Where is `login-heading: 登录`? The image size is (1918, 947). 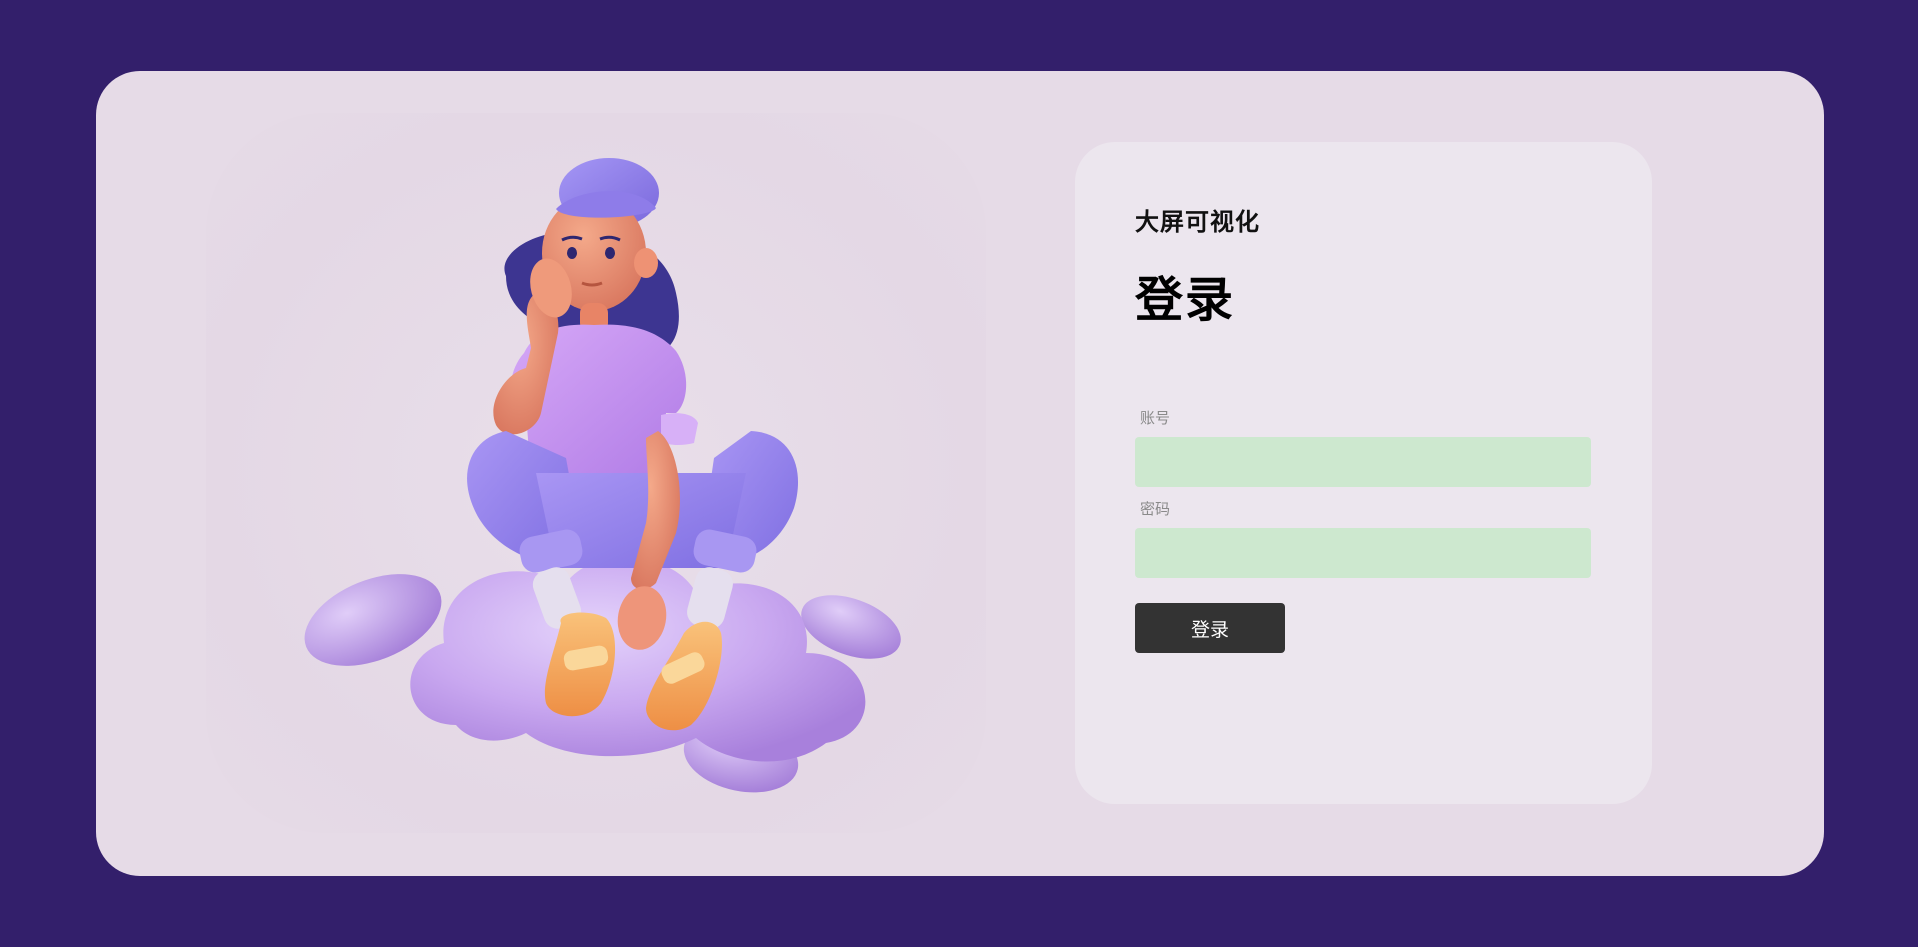 login-heading: 登录 is located at coordinates (1185, 300).